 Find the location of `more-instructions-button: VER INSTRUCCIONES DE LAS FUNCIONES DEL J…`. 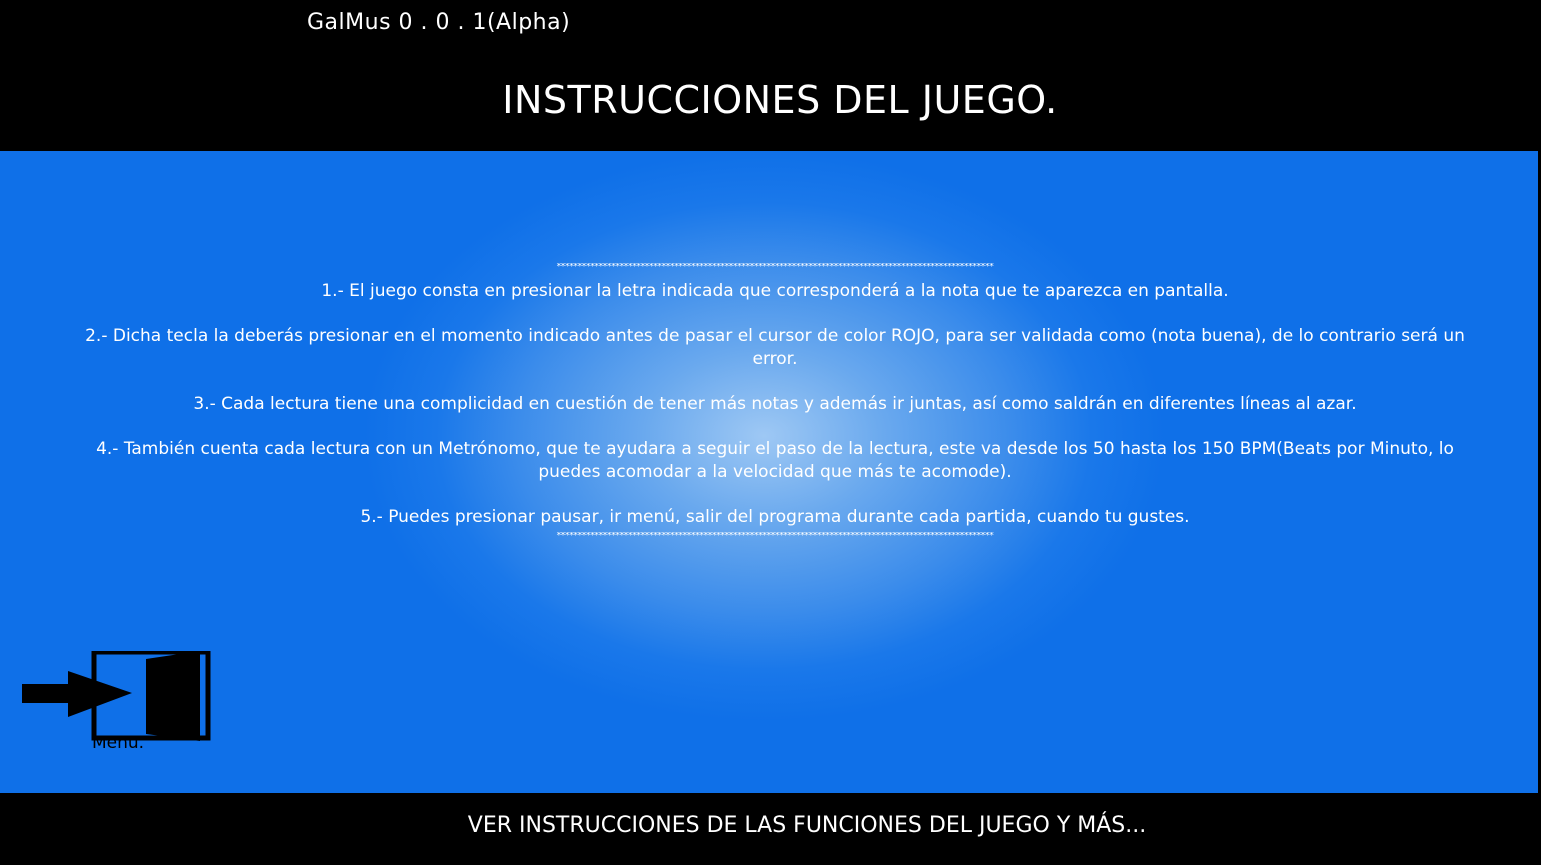

more-instructions-button: VER INSTRUCCIONES DE LAS FUNCIONES DEL J… is located at coordinates (770, 829).